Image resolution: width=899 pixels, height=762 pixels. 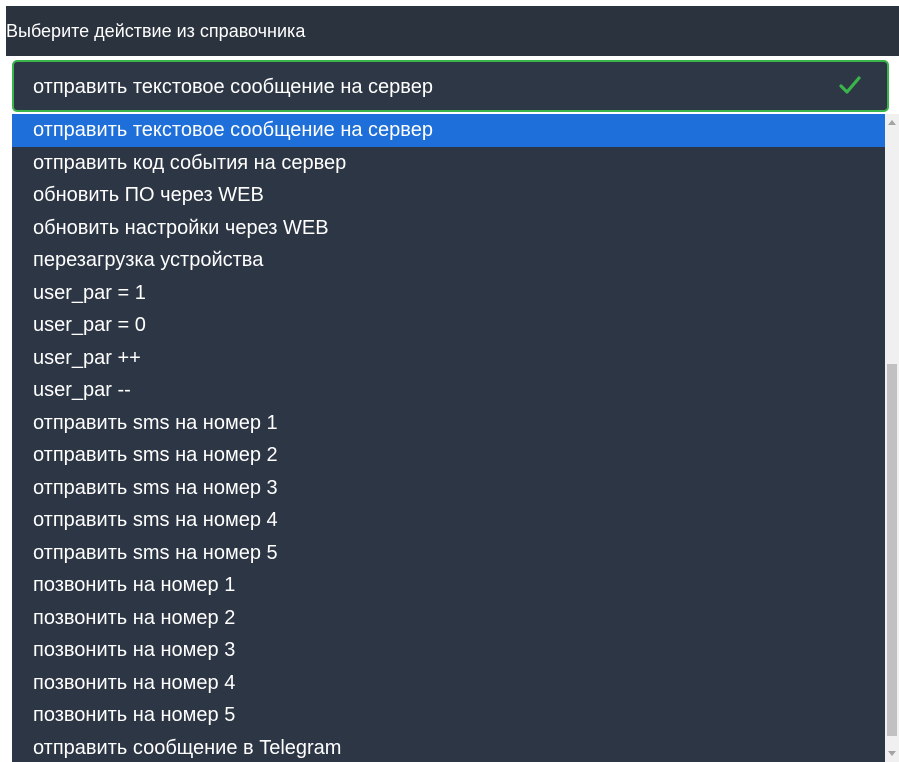 What do you see at coordinates (448, 747) in the screenshot?
I see `option-item: отправить сообщение в Telegram` at bounding box center [448, 747].